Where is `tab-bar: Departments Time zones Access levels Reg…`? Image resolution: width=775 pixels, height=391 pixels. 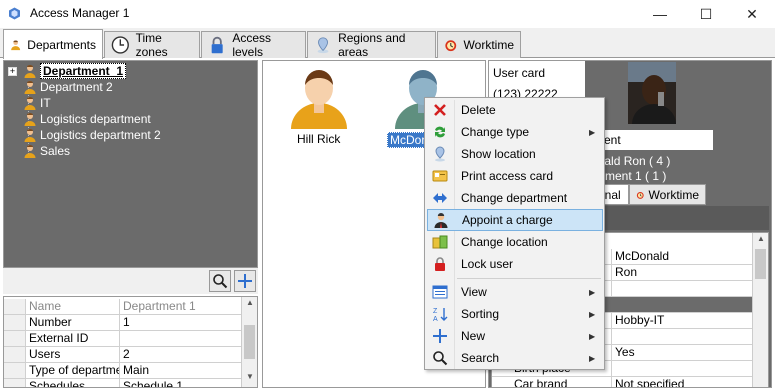 tab-bar: Departments Time zones Access levels Reg… is located at coordinates (387, 43).